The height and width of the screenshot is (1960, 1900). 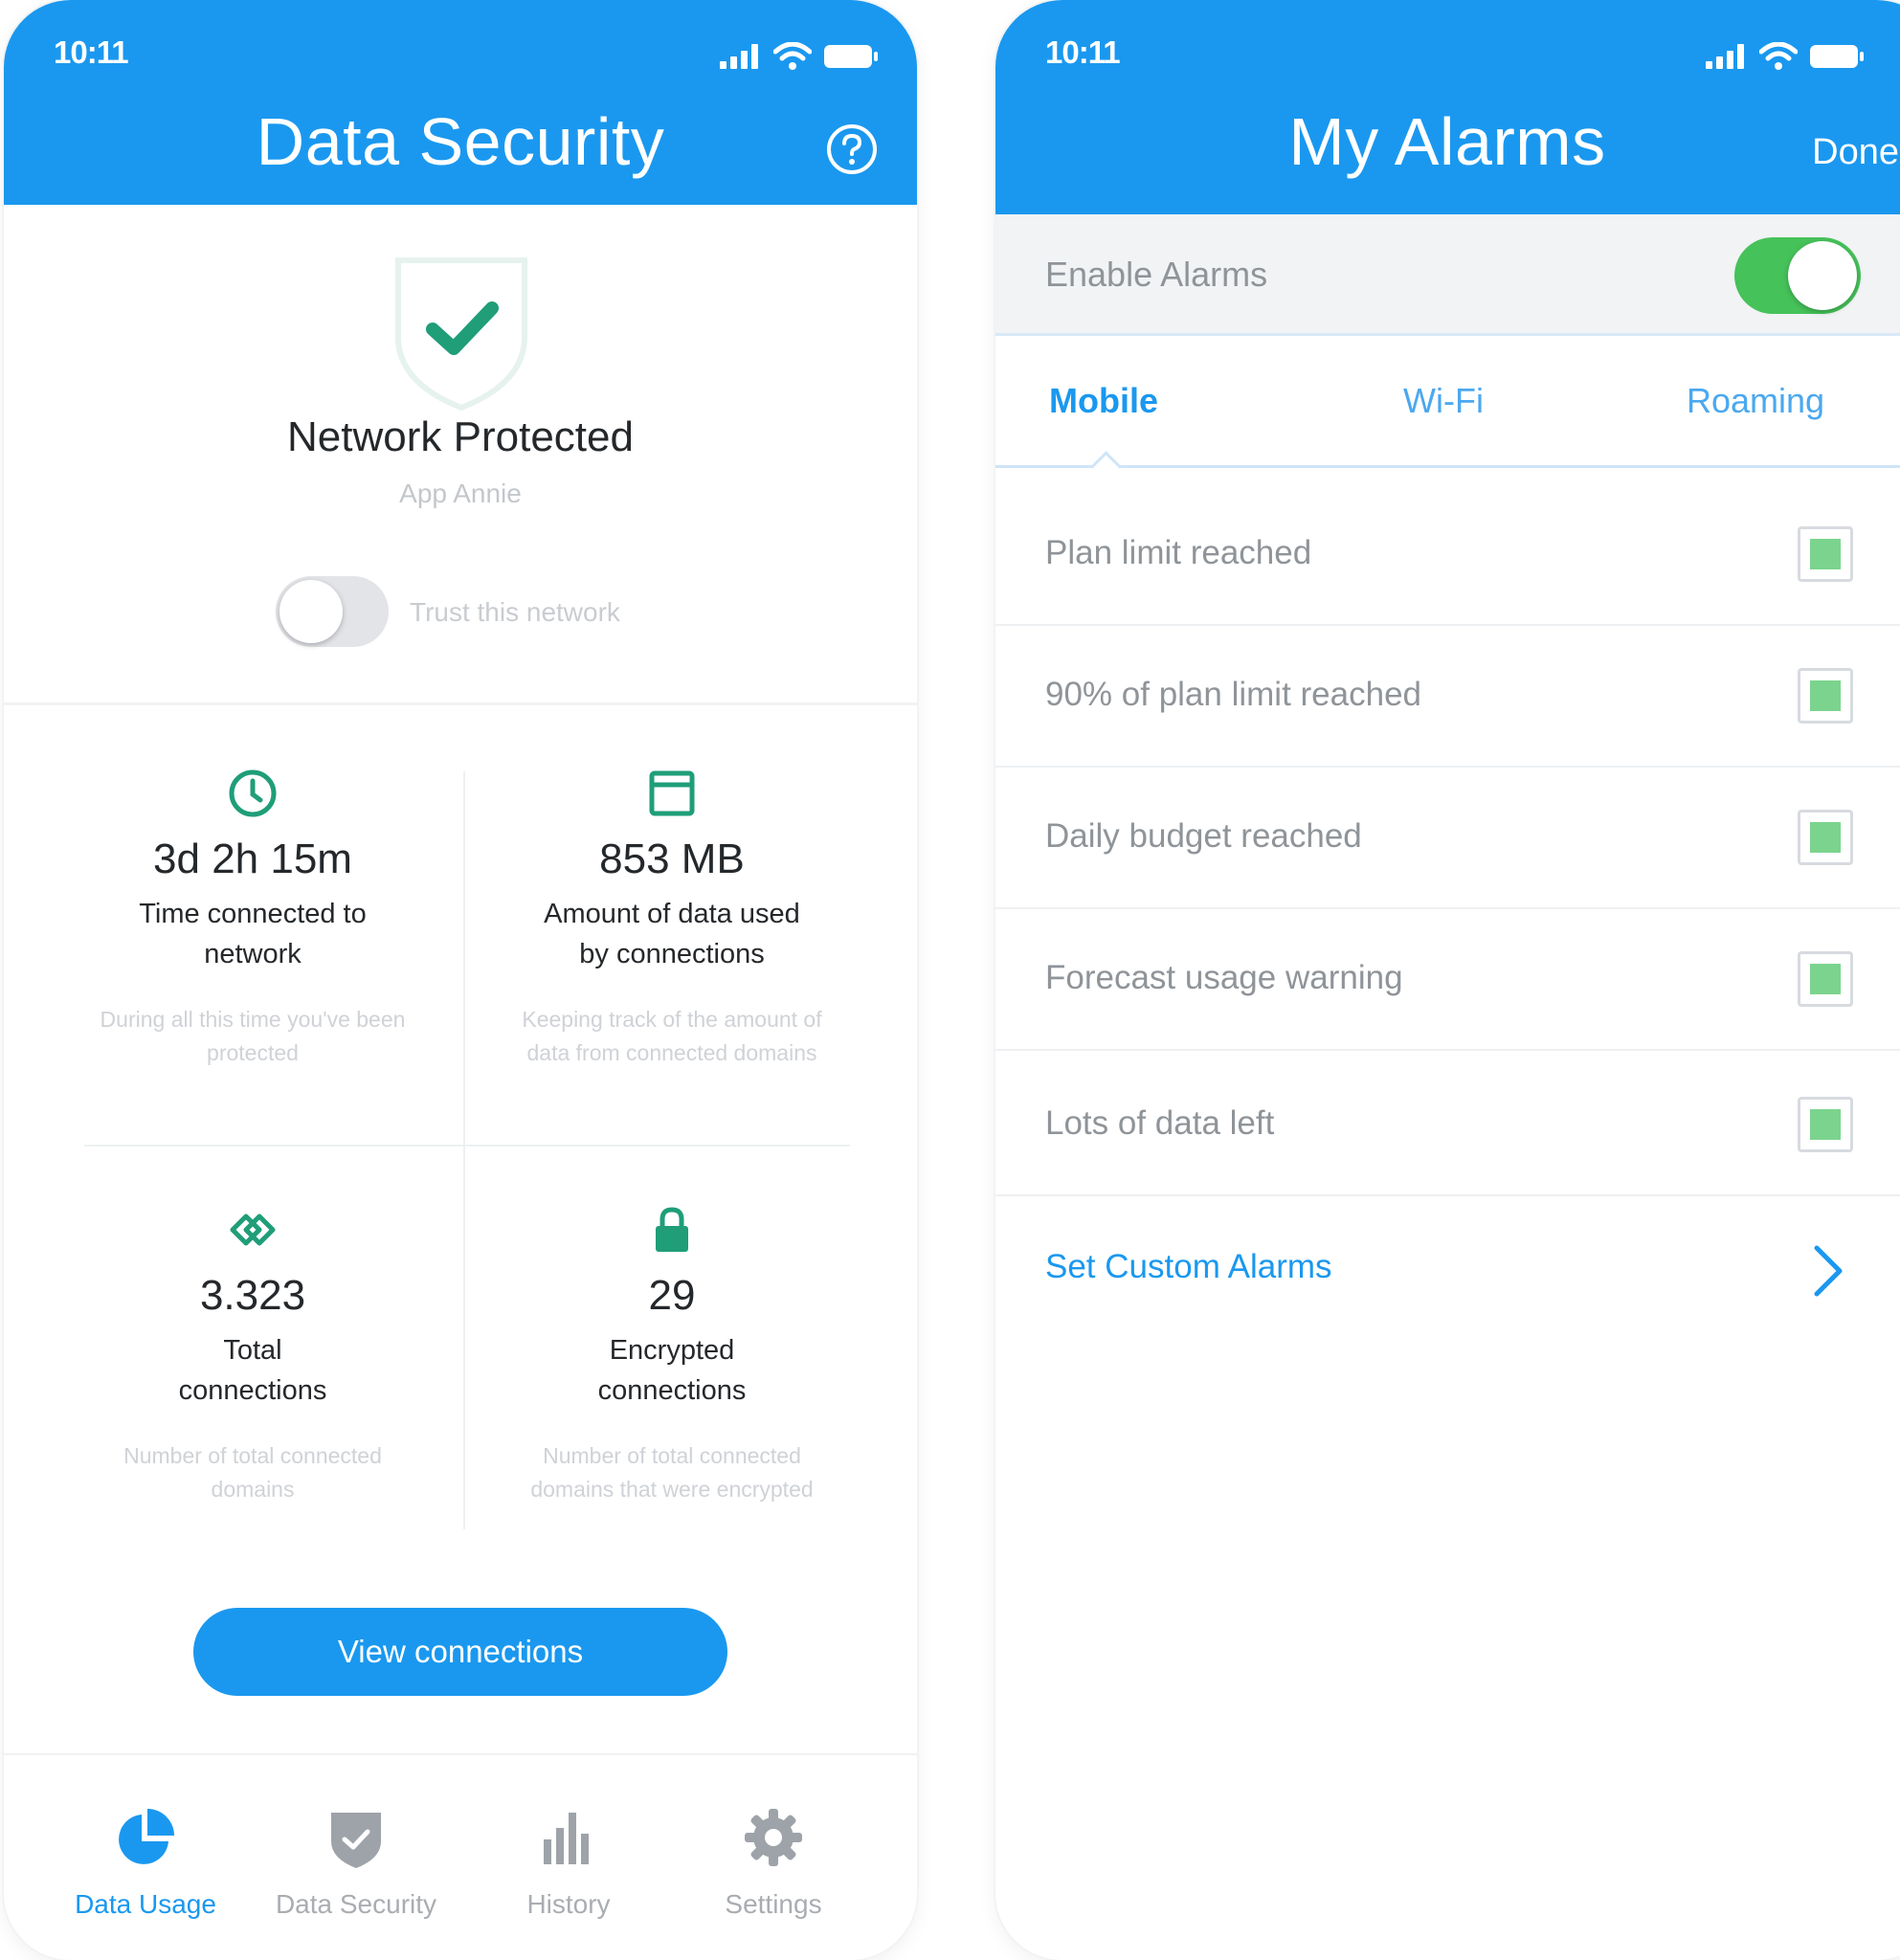 I want to click on network-name: App Annie, so click(x=460, y=494).